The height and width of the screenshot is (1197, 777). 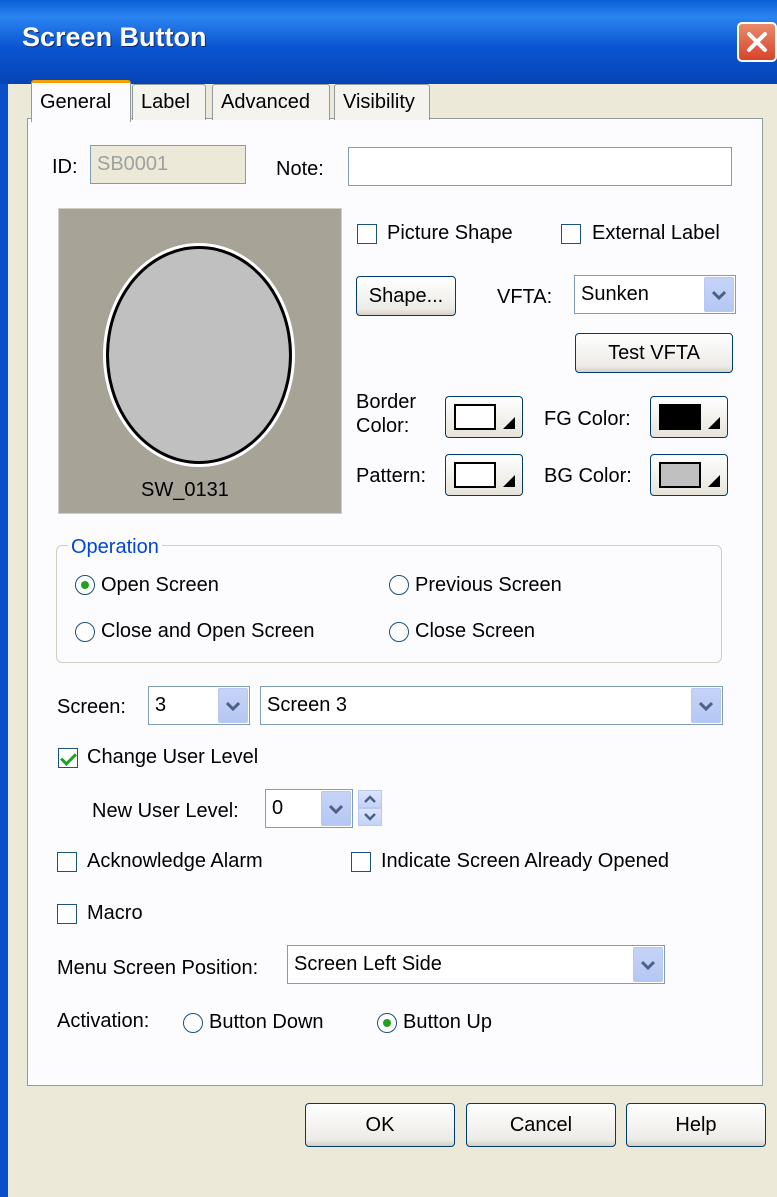 I want to click on tab-general-label: General, so click(x=76, y=102).